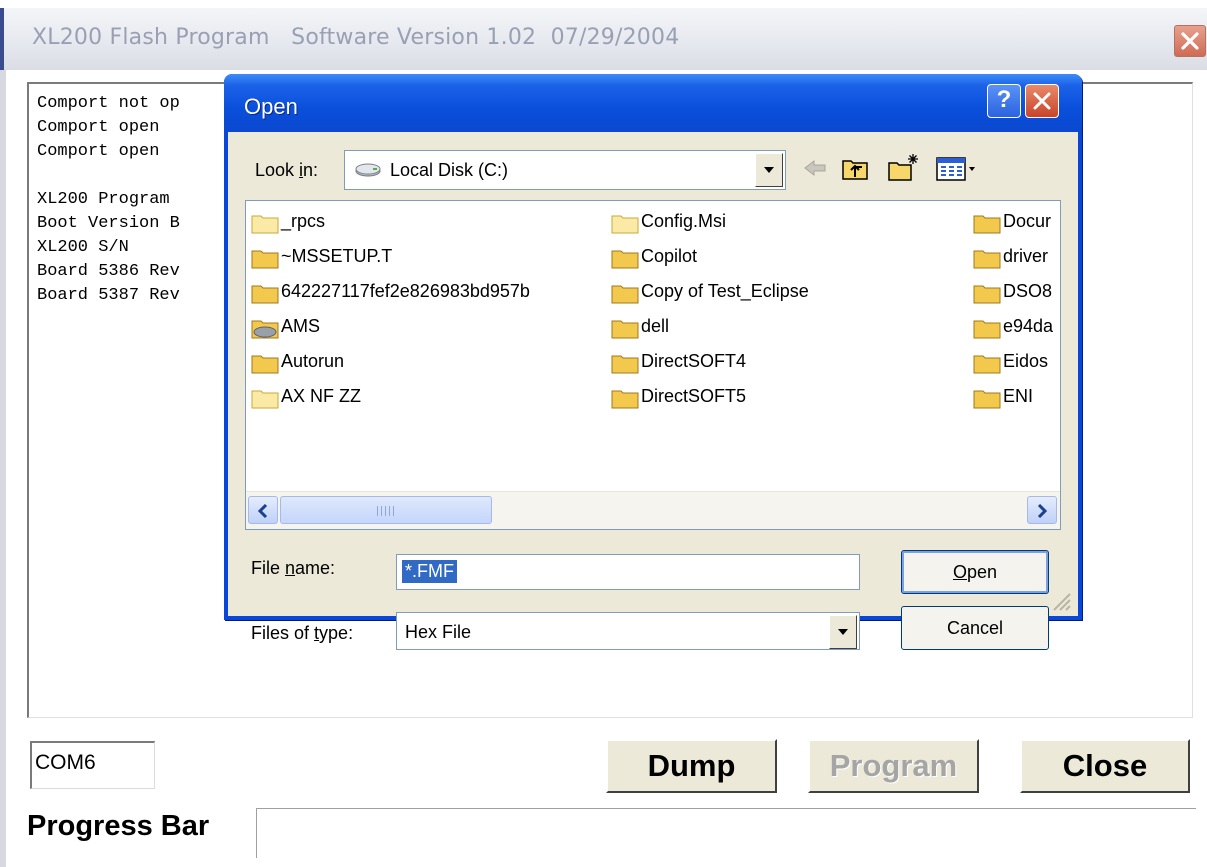  Describe the element at coordinates (975, 572) in the screenshot. I see `open-button: Open` at that location.